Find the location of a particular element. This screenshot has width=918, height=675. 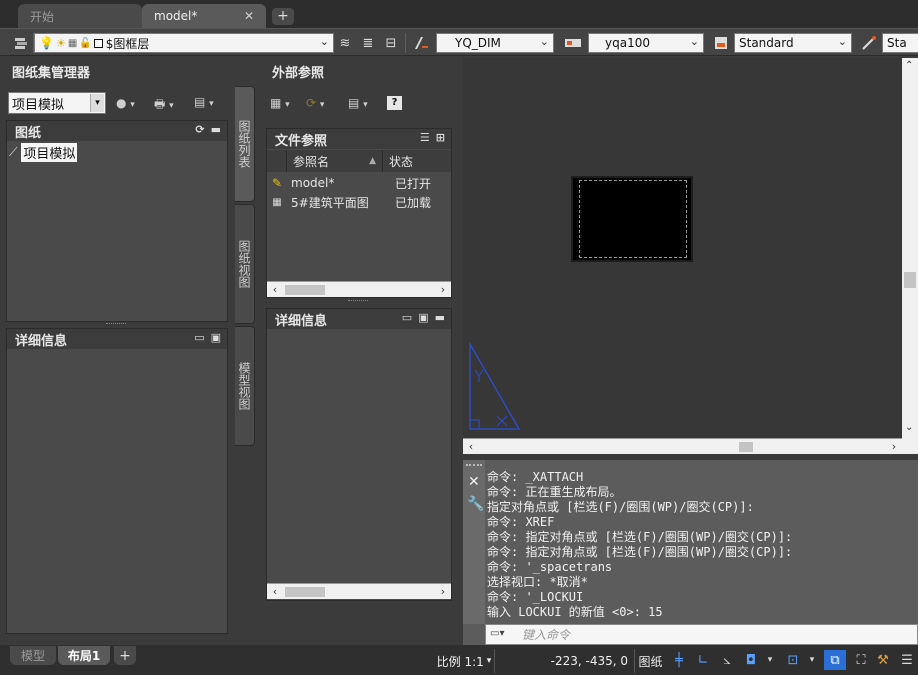

workspace-icon: ⚒ is located at coordinates (883, 660).